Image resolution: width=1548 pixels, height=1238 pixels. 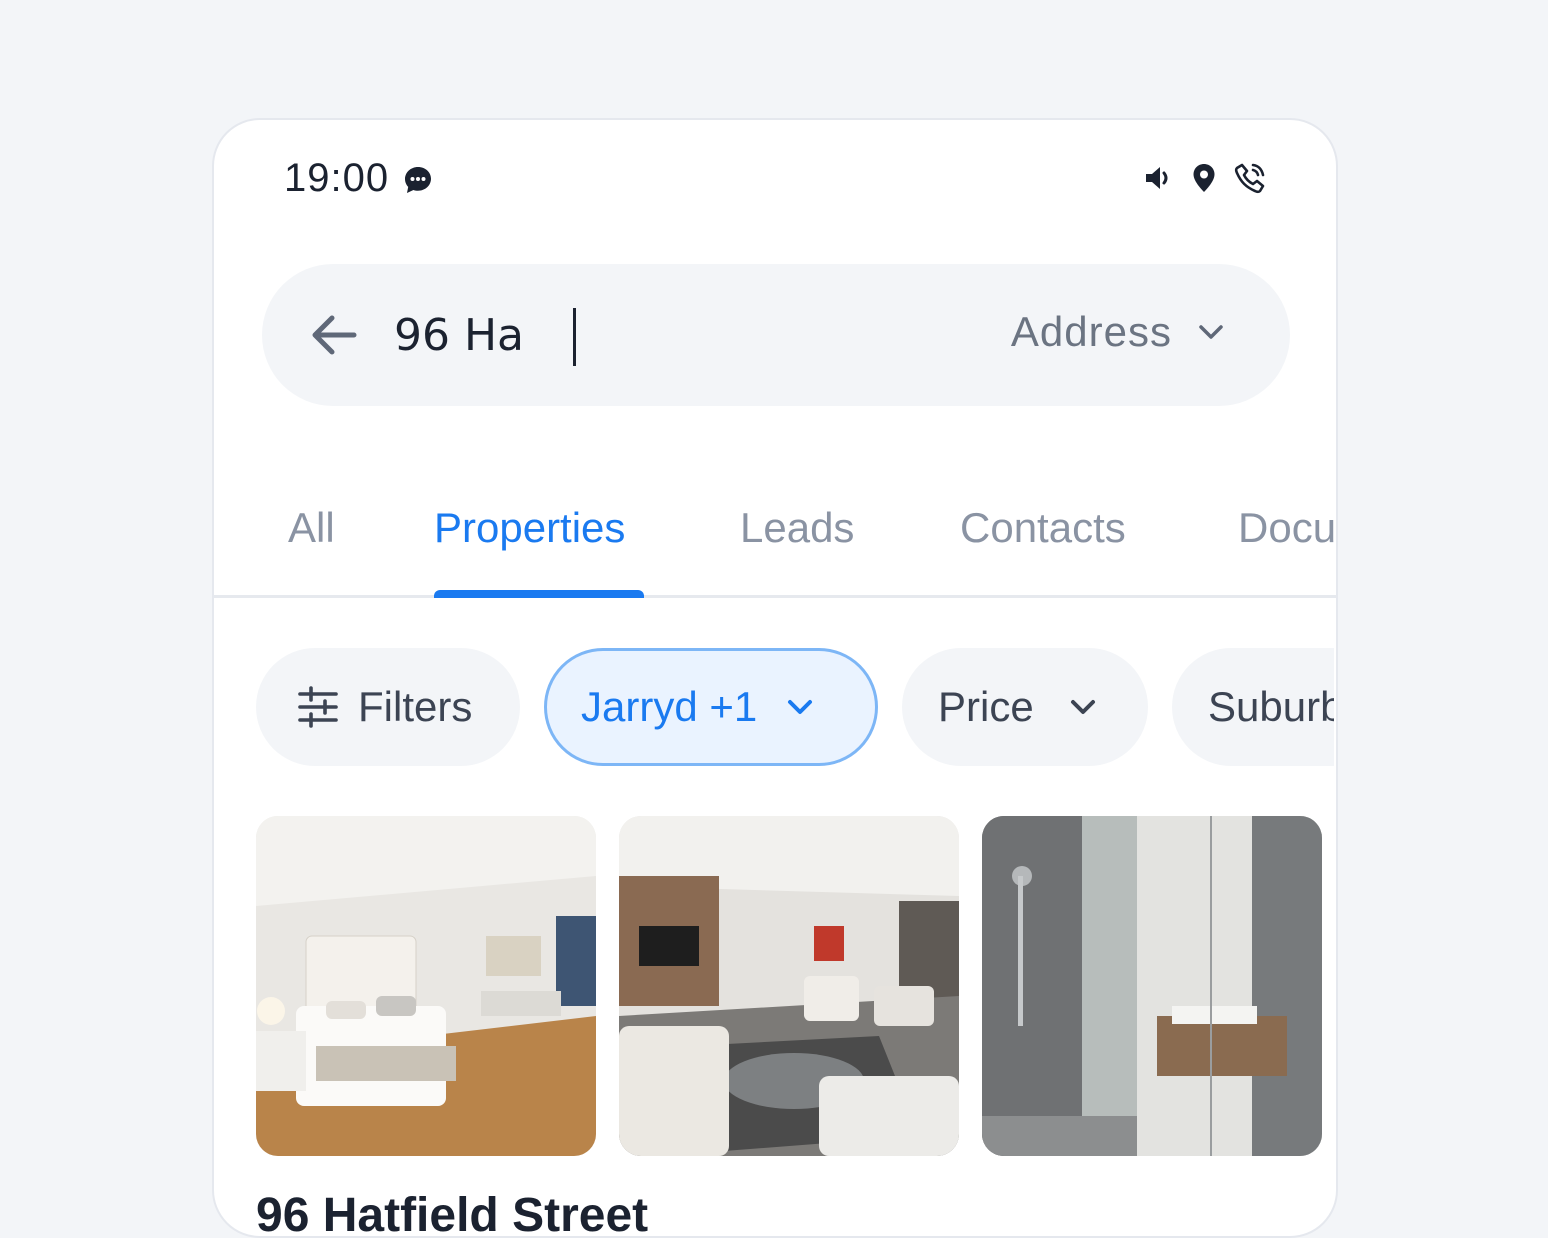 I want to click on living-room-photo, so click(x=789, y=986).